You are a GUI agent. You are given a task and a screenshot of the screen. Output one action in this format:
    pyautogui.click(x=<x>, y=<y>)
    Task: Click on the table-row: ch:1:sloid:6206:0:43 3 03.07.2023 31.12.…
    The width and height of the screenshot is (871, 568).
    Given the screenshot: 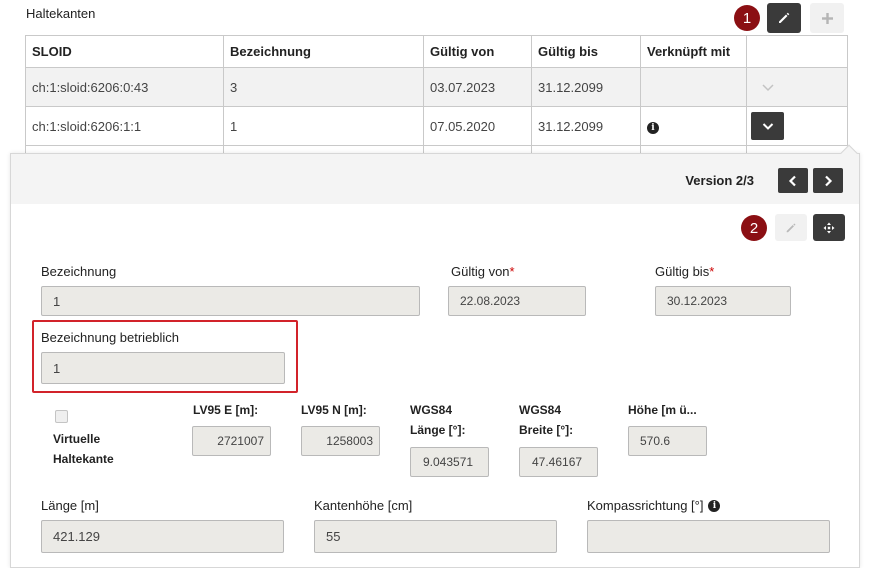 What is the action you would take?
    pyautogui.click(x=436, y=87)
    